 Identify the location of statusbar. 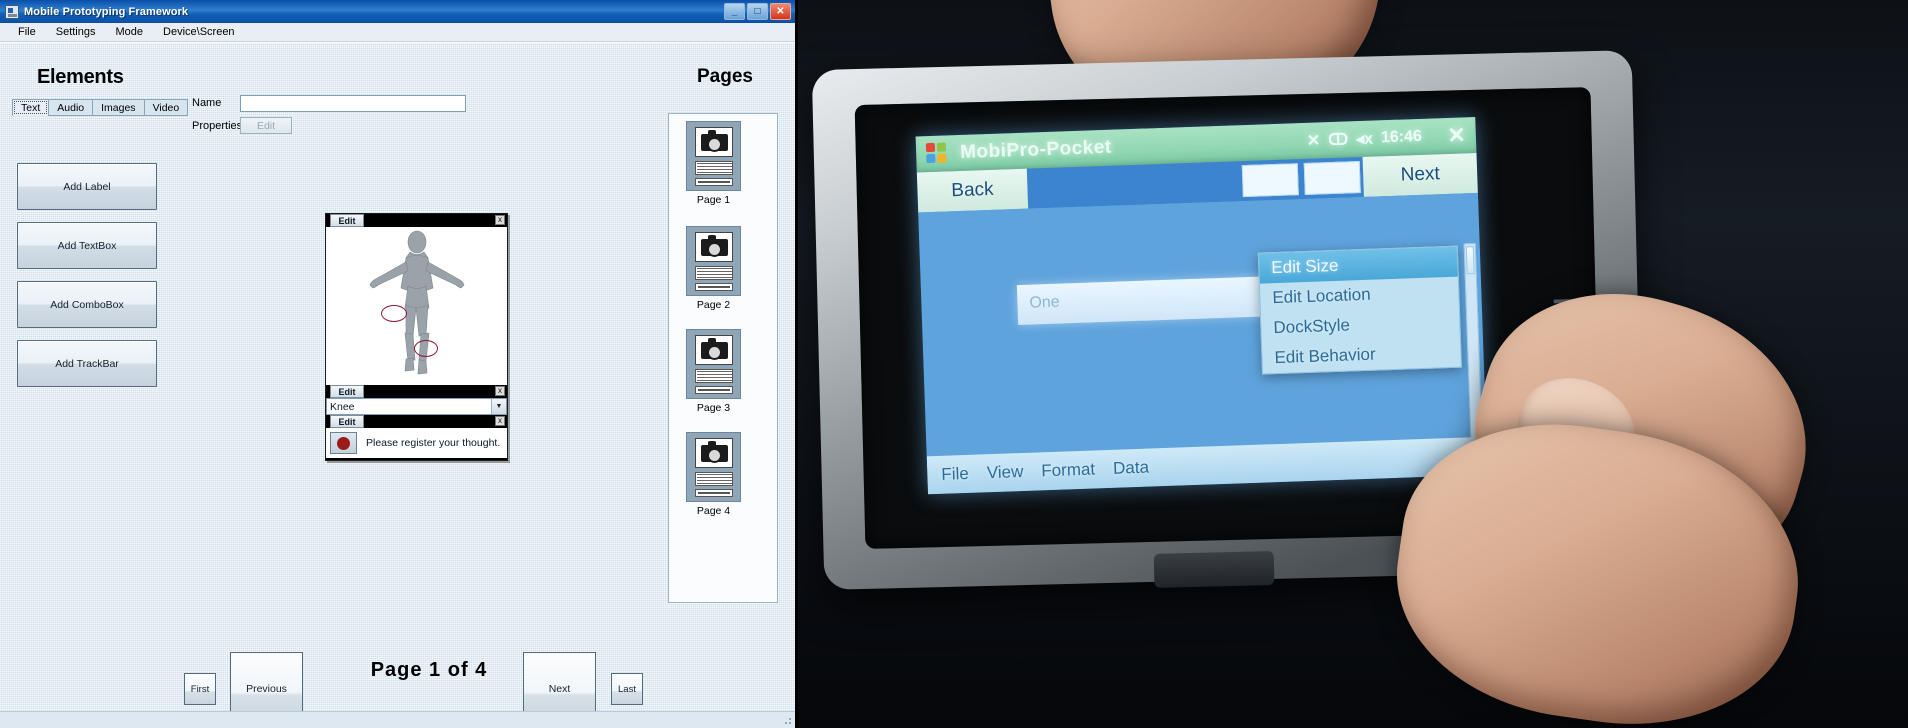
(397, 719).